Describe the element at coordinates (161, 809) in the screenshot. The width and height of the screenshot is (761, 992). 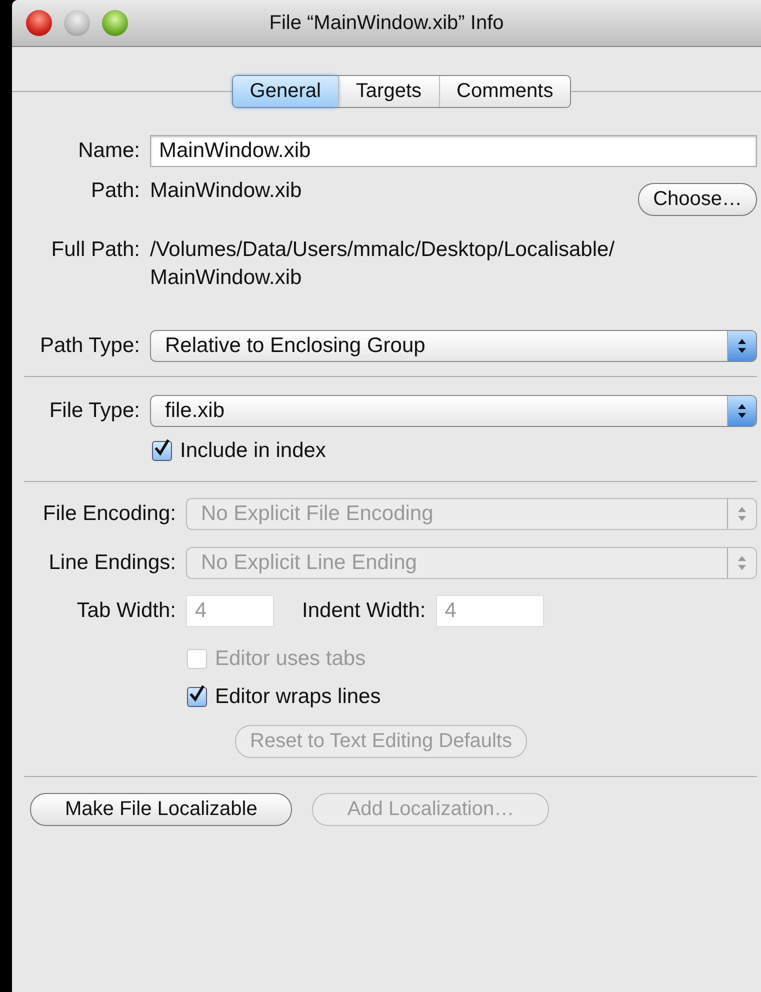
I see `action-button: Make File Localizable` at that location.